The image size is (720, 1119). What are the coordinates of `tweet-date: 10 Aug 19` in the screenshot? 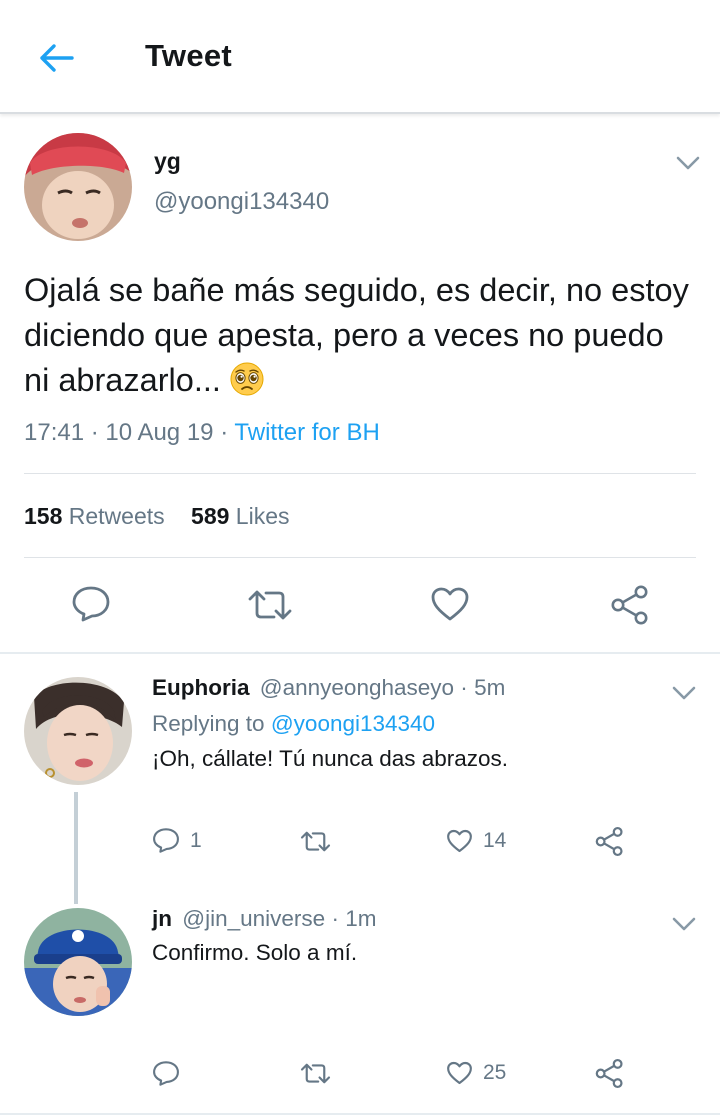 It's located at (159, 432).